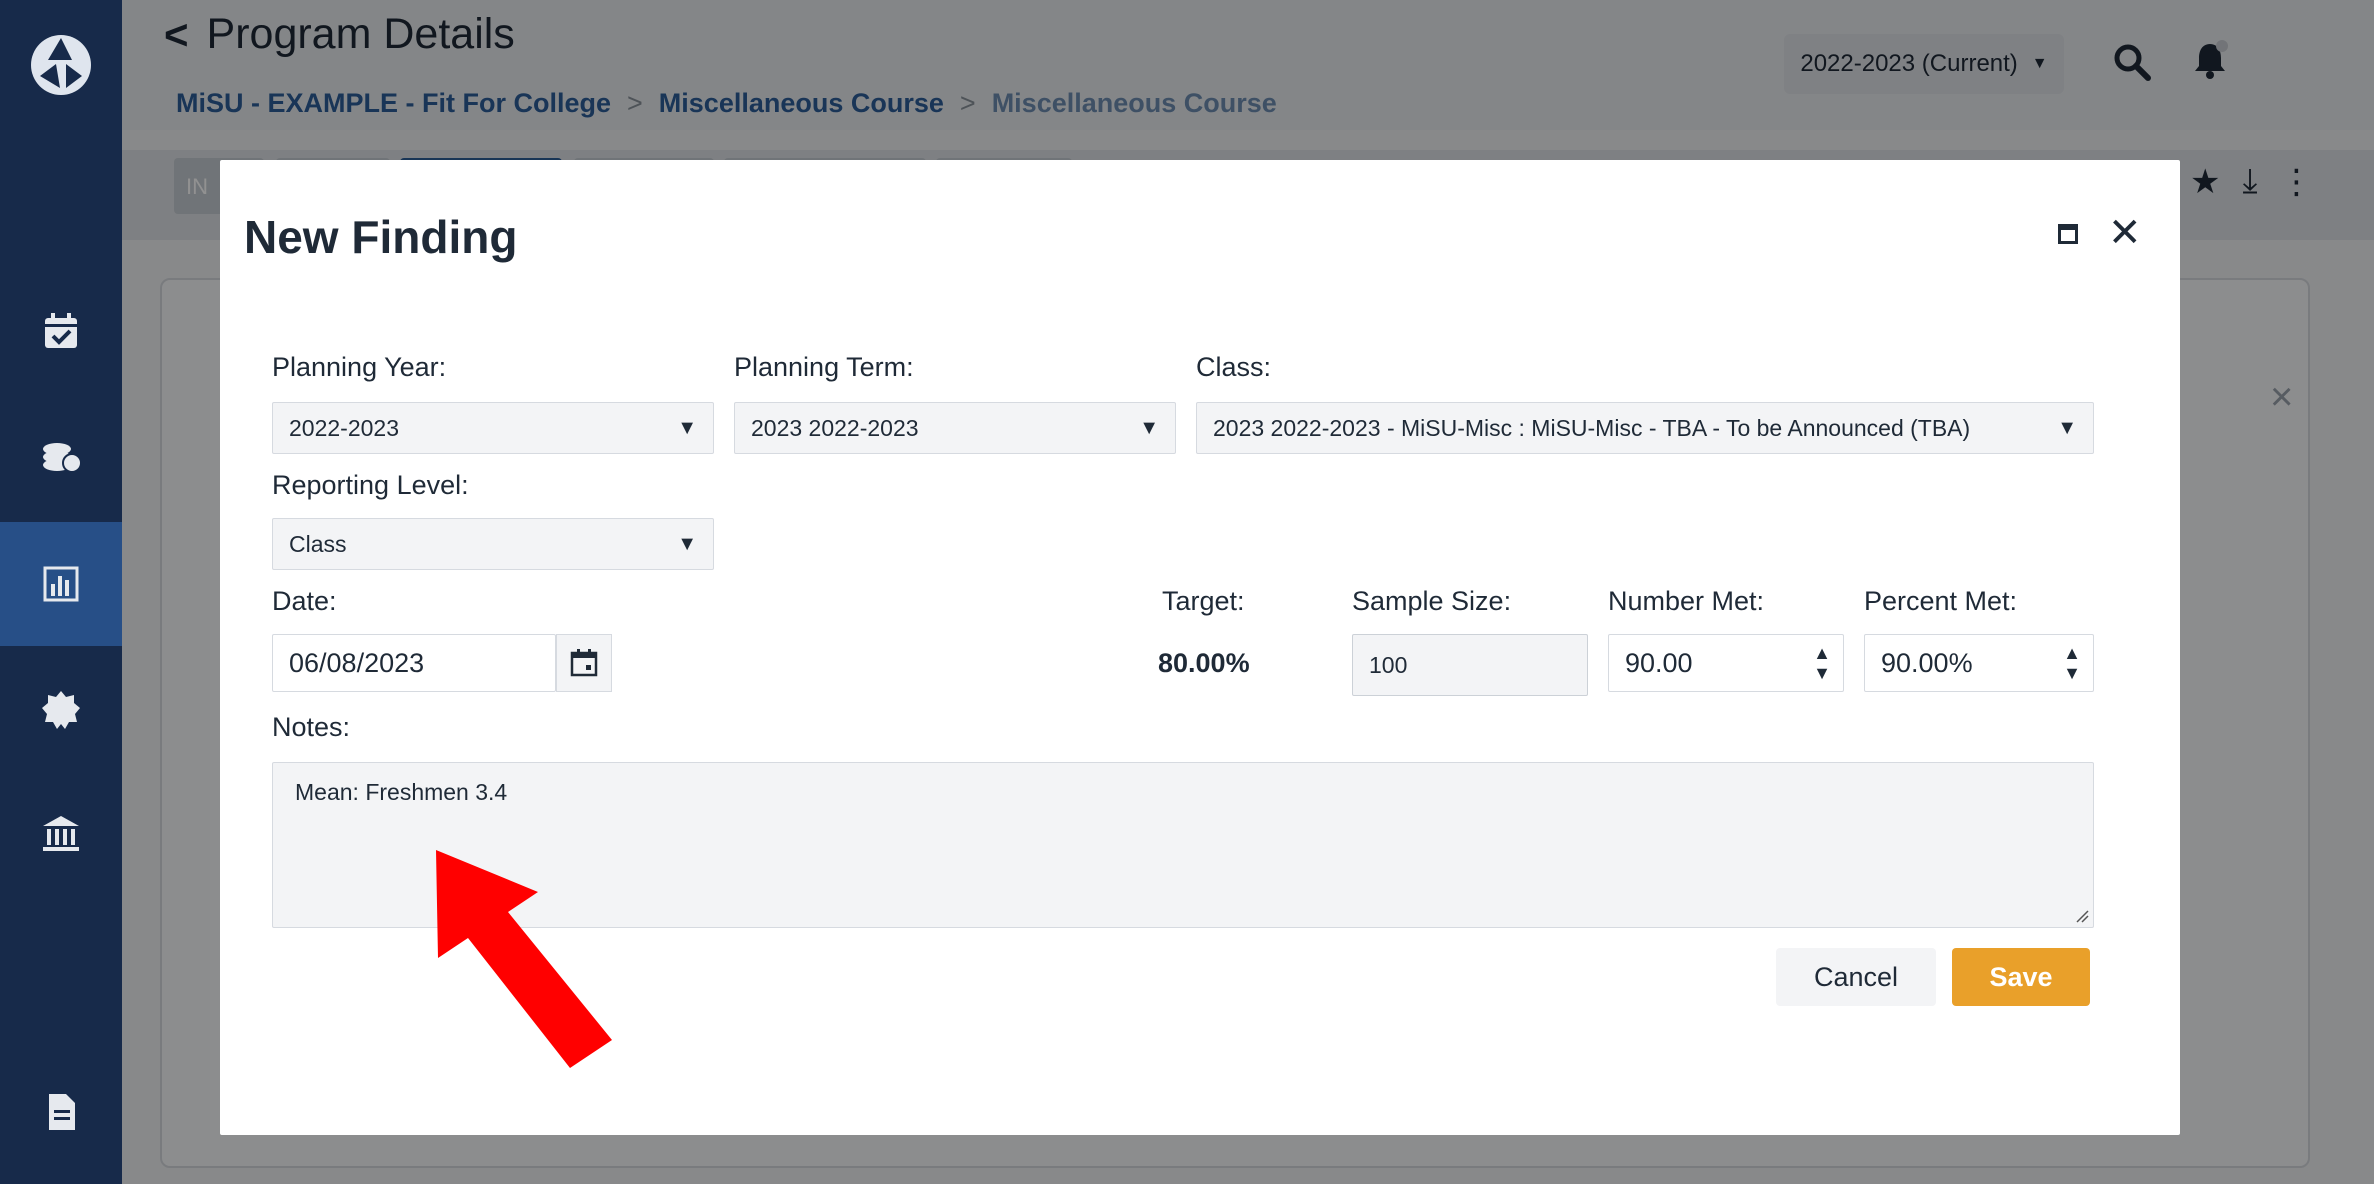  Describe the element at coordinates (493, 428) in the screenshot. I see `planning-year-select: 2022-2023 ▼` at that location.